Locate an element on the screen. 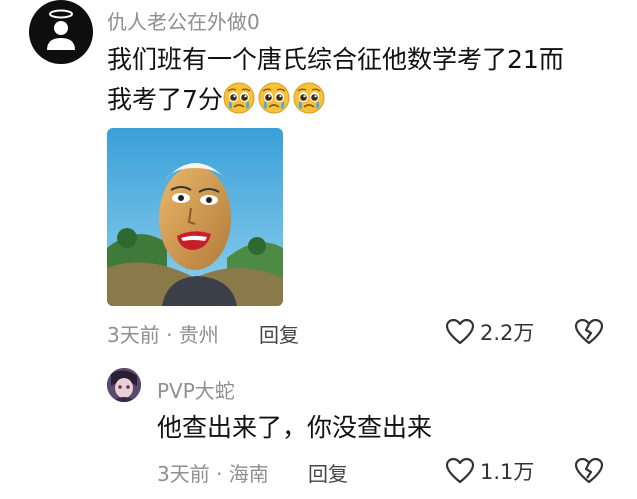  broken-heart-icon is located at coordinates (589, 470).